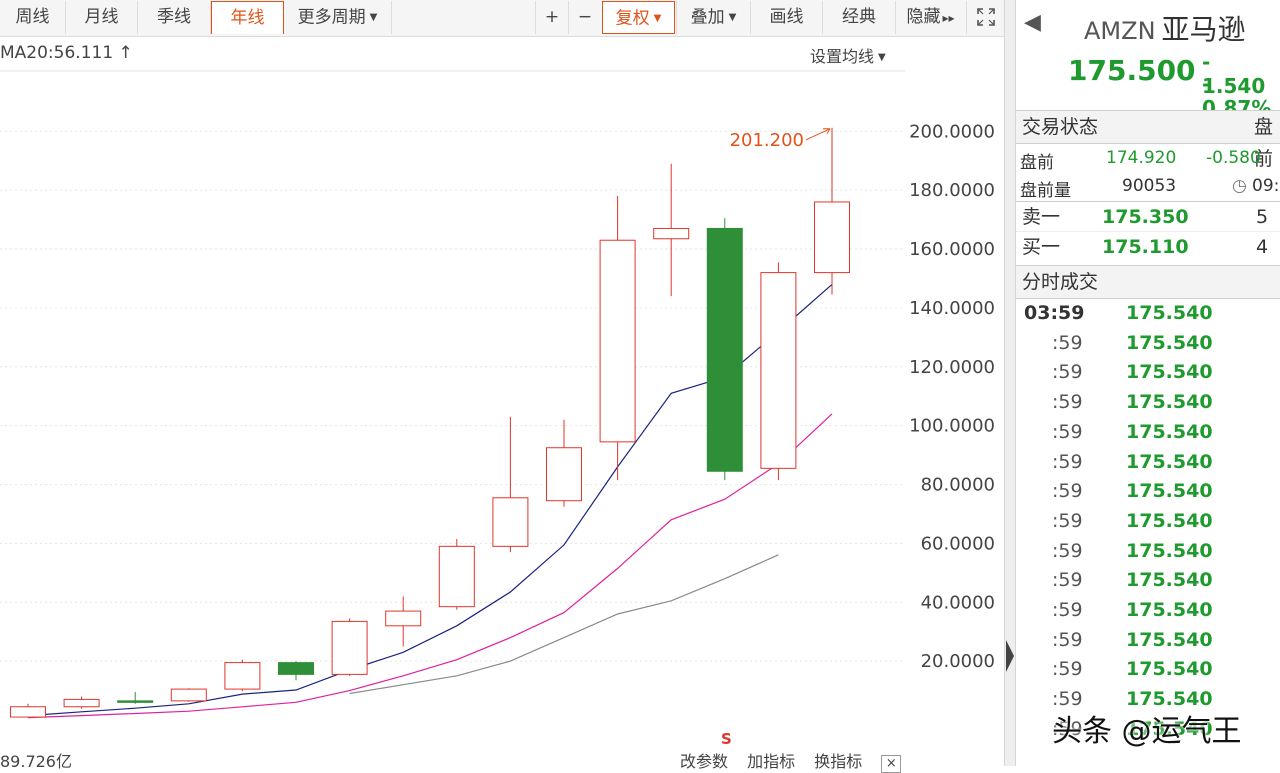  Describe the element at coordinates (858, 17) in the screenshot. I see `classic-button: 经典` at that location.